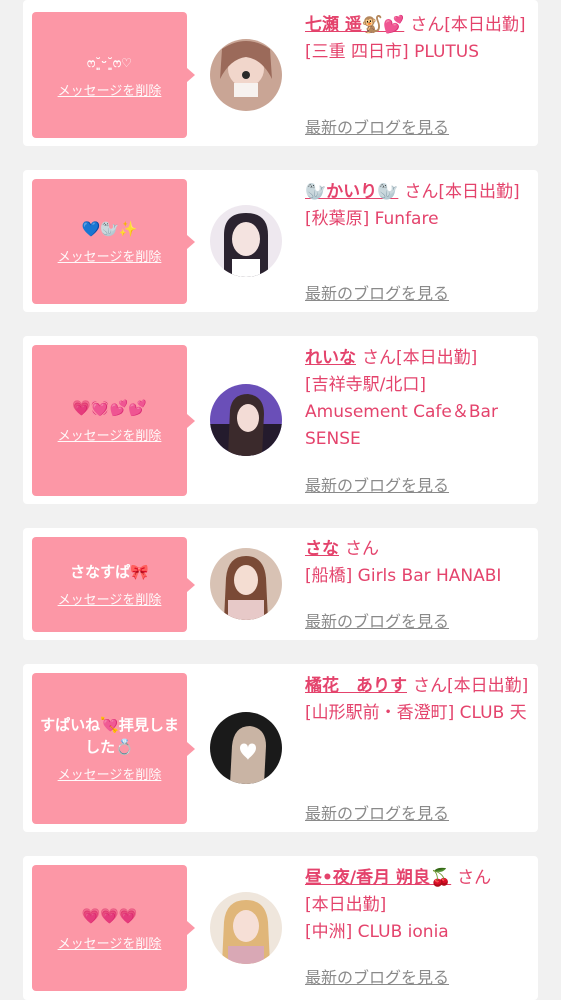  Describe the element at coordinates (109, 915) in the screenshot. I see `message-text: 💗💗💗` at that location.